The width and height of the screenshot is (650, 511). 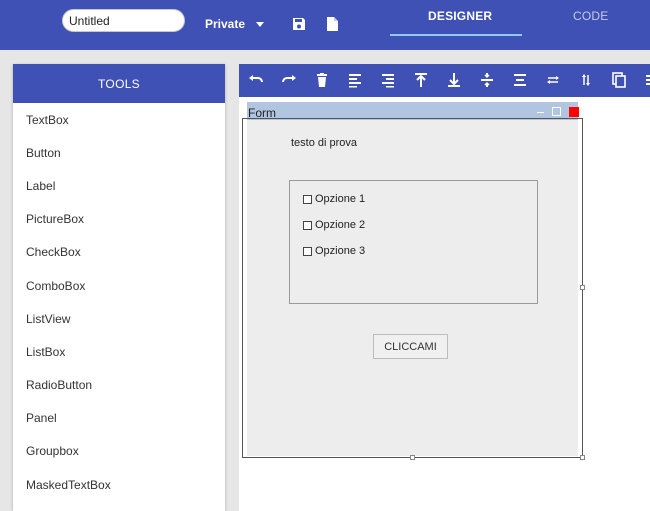 What do you see at coordinates (119, 318) in the screenshot?
I see `tool-item-listview: ListView` at bounding box center [119, 318].